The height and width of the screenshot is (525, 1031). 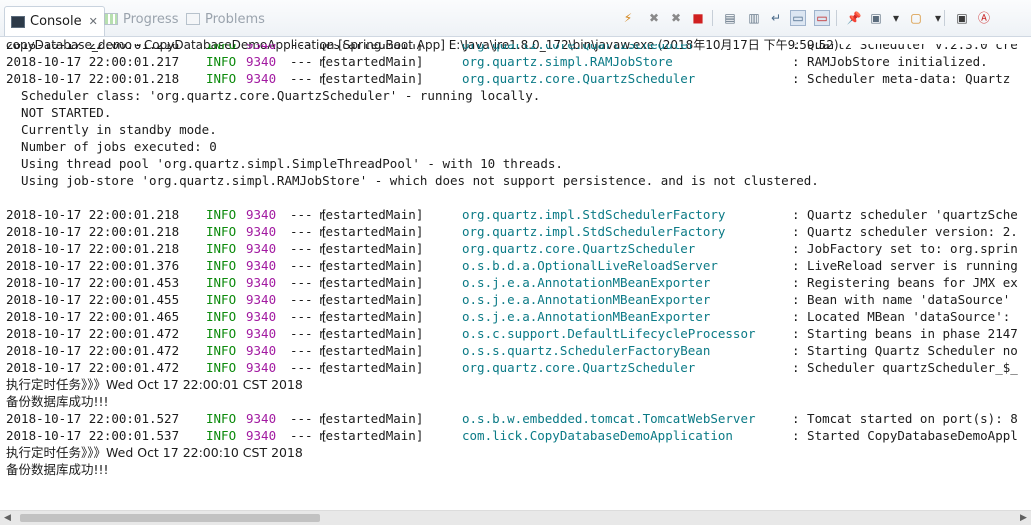 What do you see at coordinates (905, 248) in the screenshot?
I see `log-message: : JobFactory set to: org.sprin` at bounding box center [905, 248].